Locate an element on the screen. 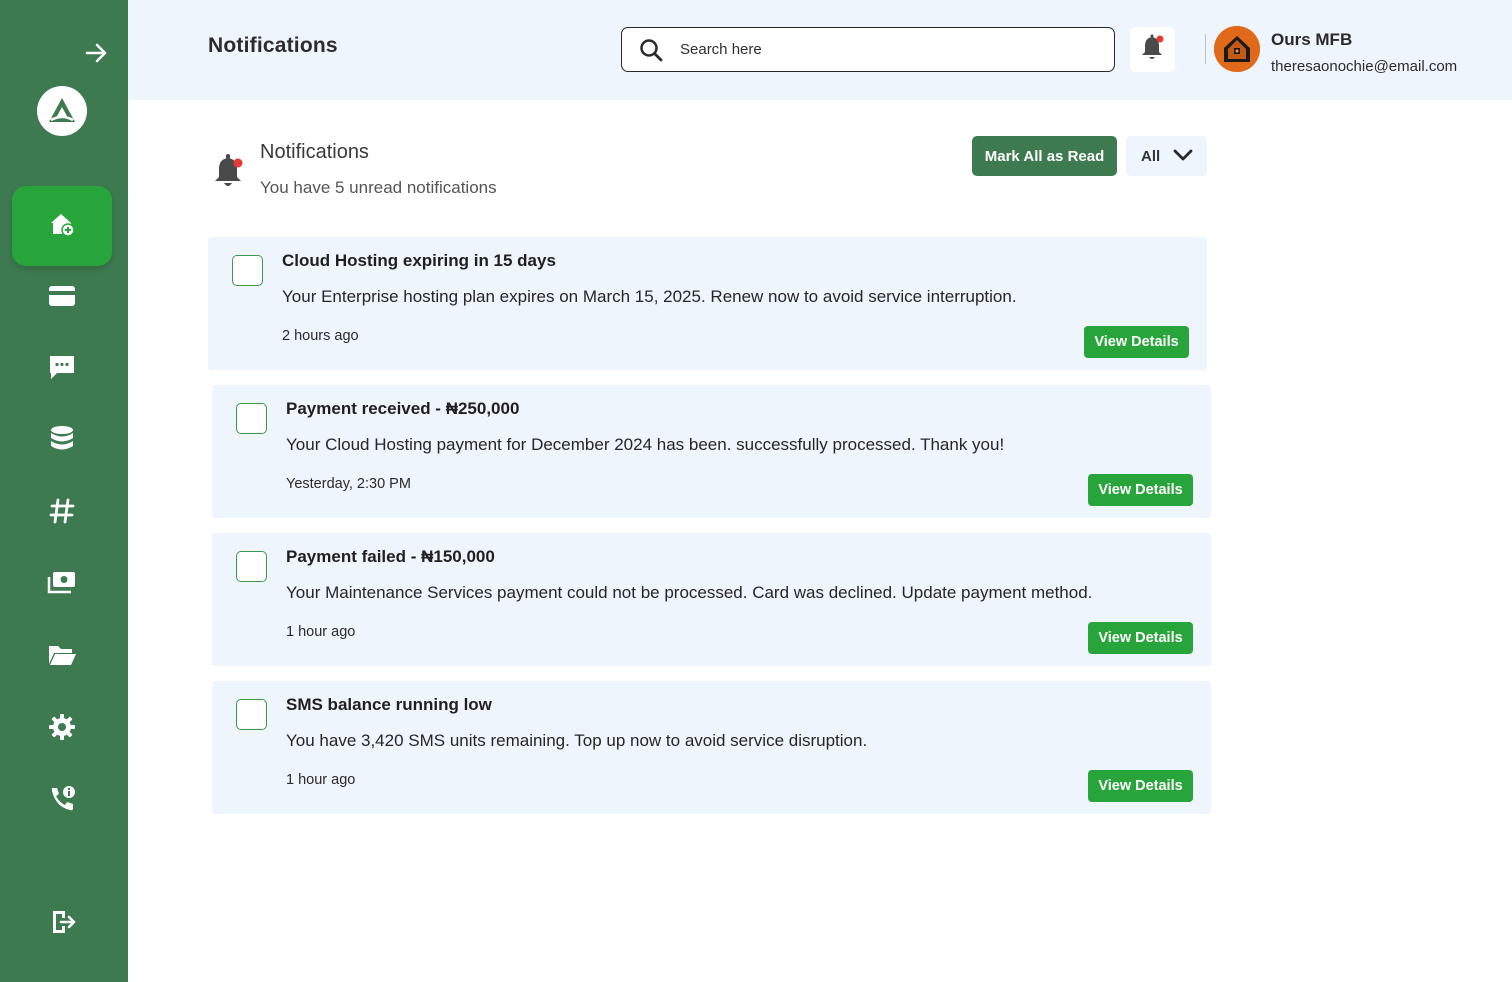  sidebar-item-support is located at coordinates (62, 801).